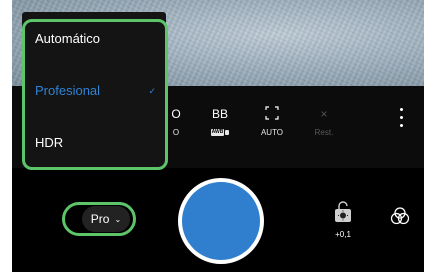  Describe the element at coordinates (68, 38) in the screenshot. I see `mode-item-label: Automático` at that location.